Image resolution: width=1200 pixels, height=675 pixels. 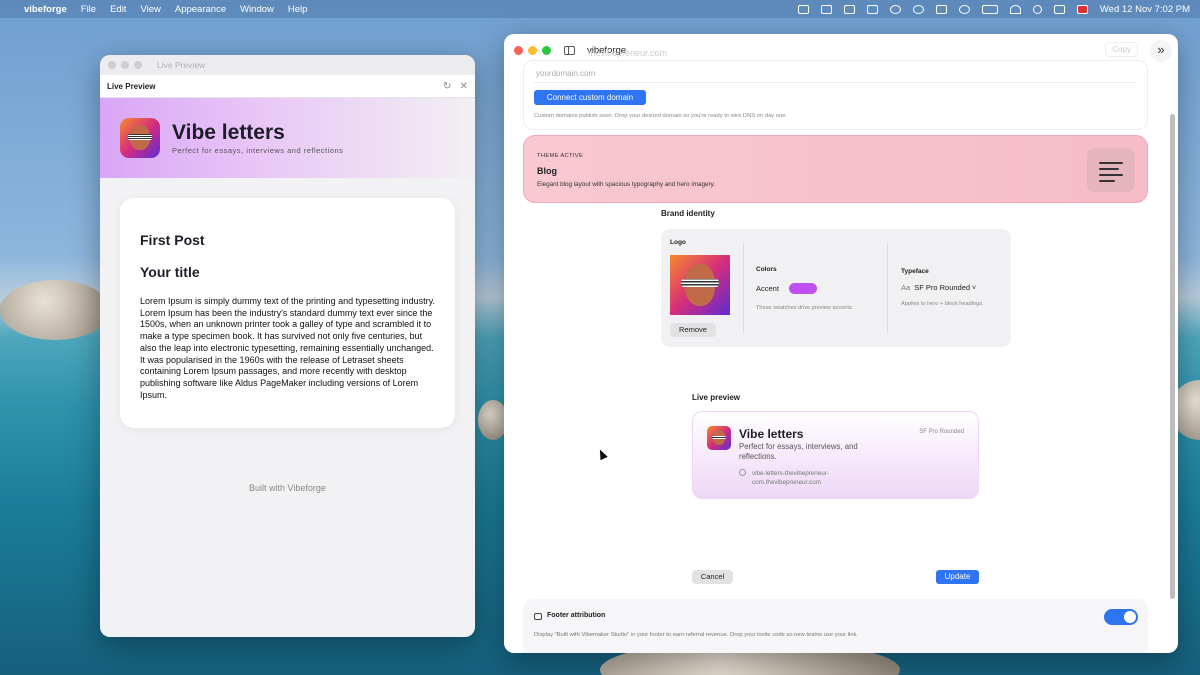 I want to click on hero-title: Vibe letters, so click(x=228, y=132).